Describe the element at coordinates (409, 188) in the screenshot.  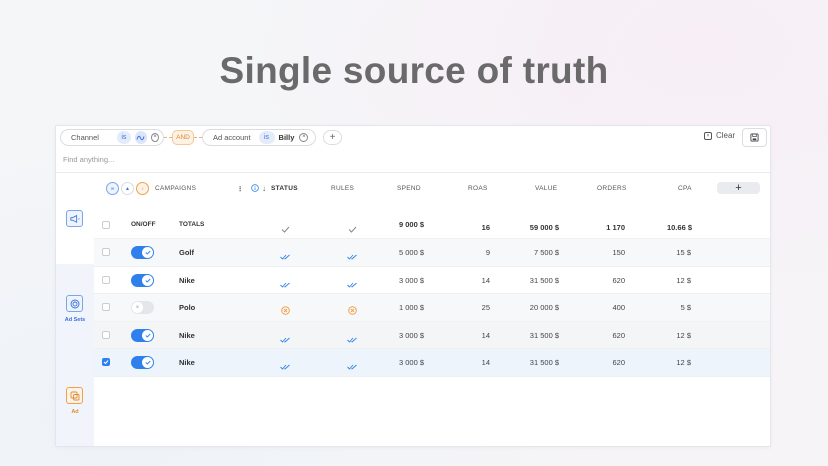
I see `column-header-spend: SPEND` at that location.